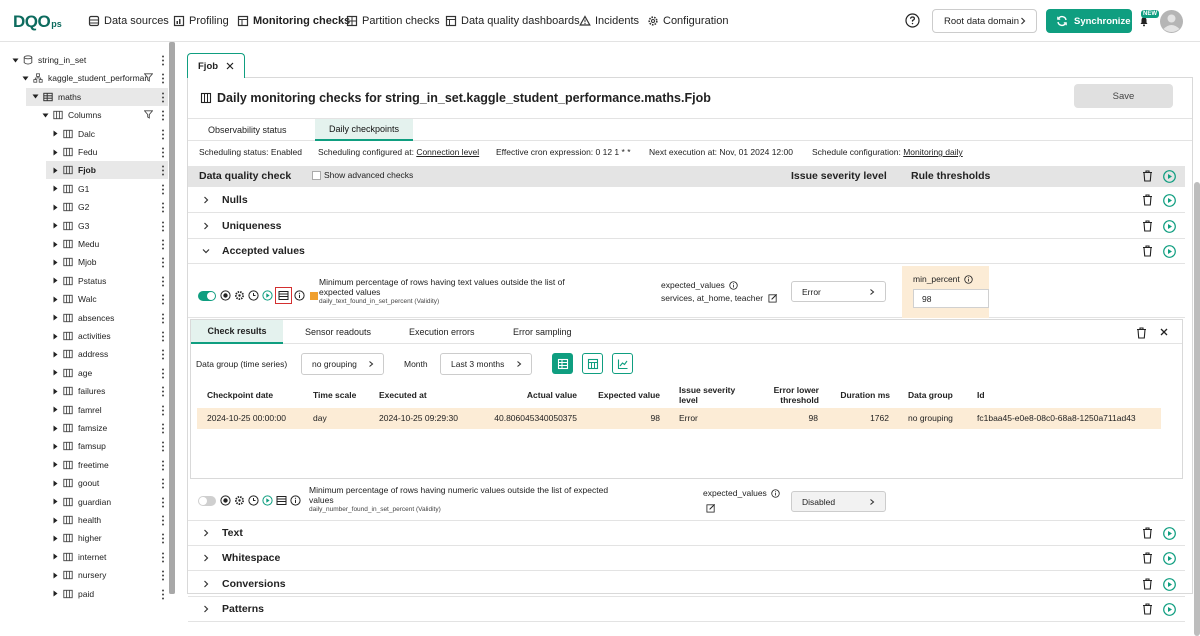 The image size is (1200, 636). What do you see at coordinates (207, 500) in the screenshot?
I see `check-enabled-toggle` at bounding box center [207, 500].